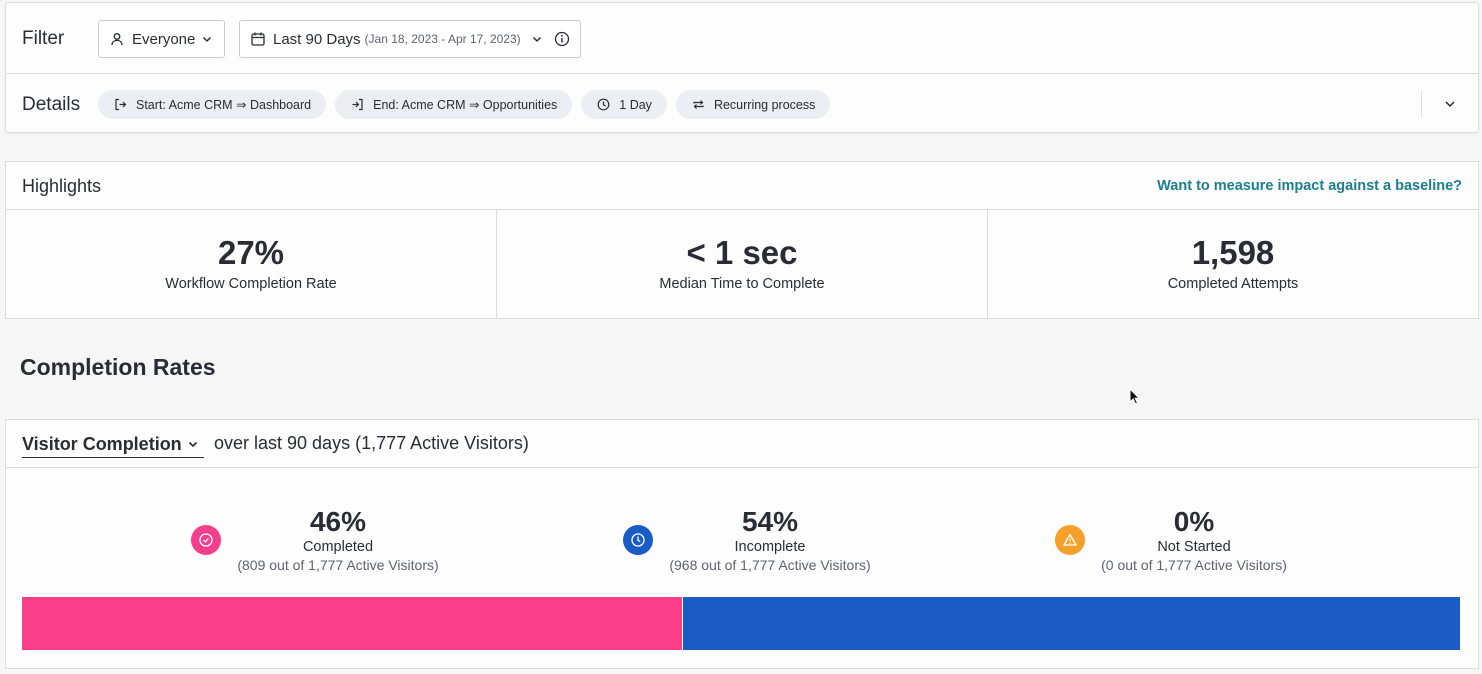 The height and width of the screenshot is (674, 1482). I want to click on chip-end-label: End: Acme CRM ⇒ Opportunities, so click(465, 105).